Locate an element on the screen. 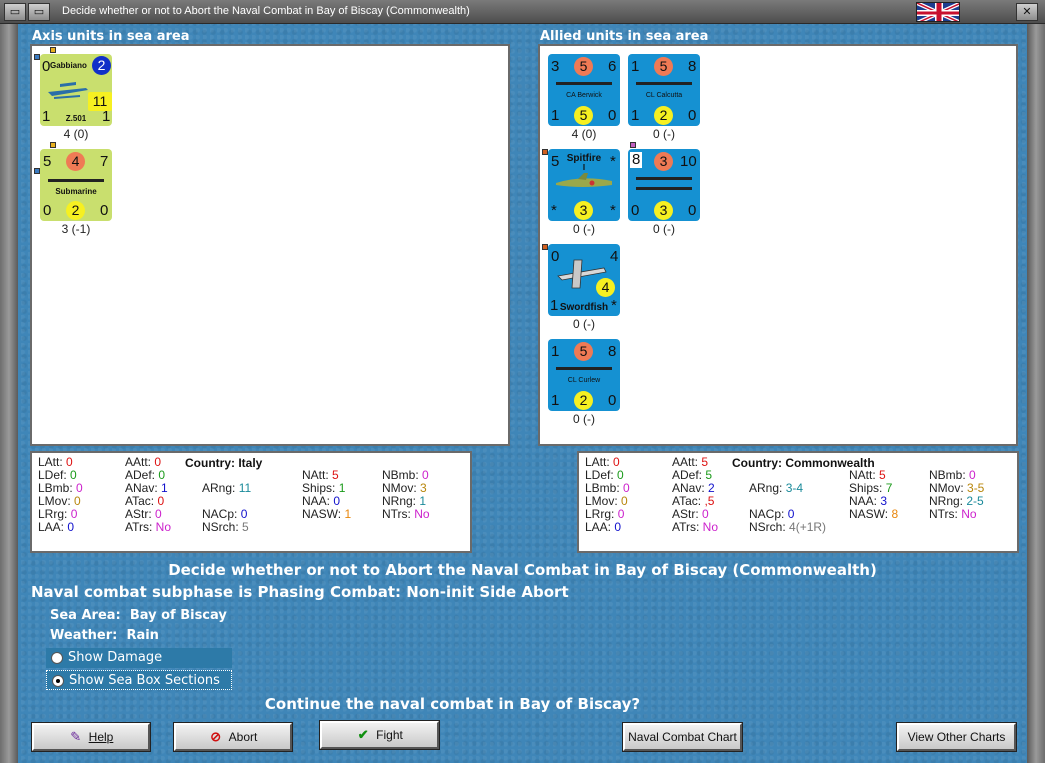  sea-area-value: Bay of Biscay is located at coordinates (178, 615).